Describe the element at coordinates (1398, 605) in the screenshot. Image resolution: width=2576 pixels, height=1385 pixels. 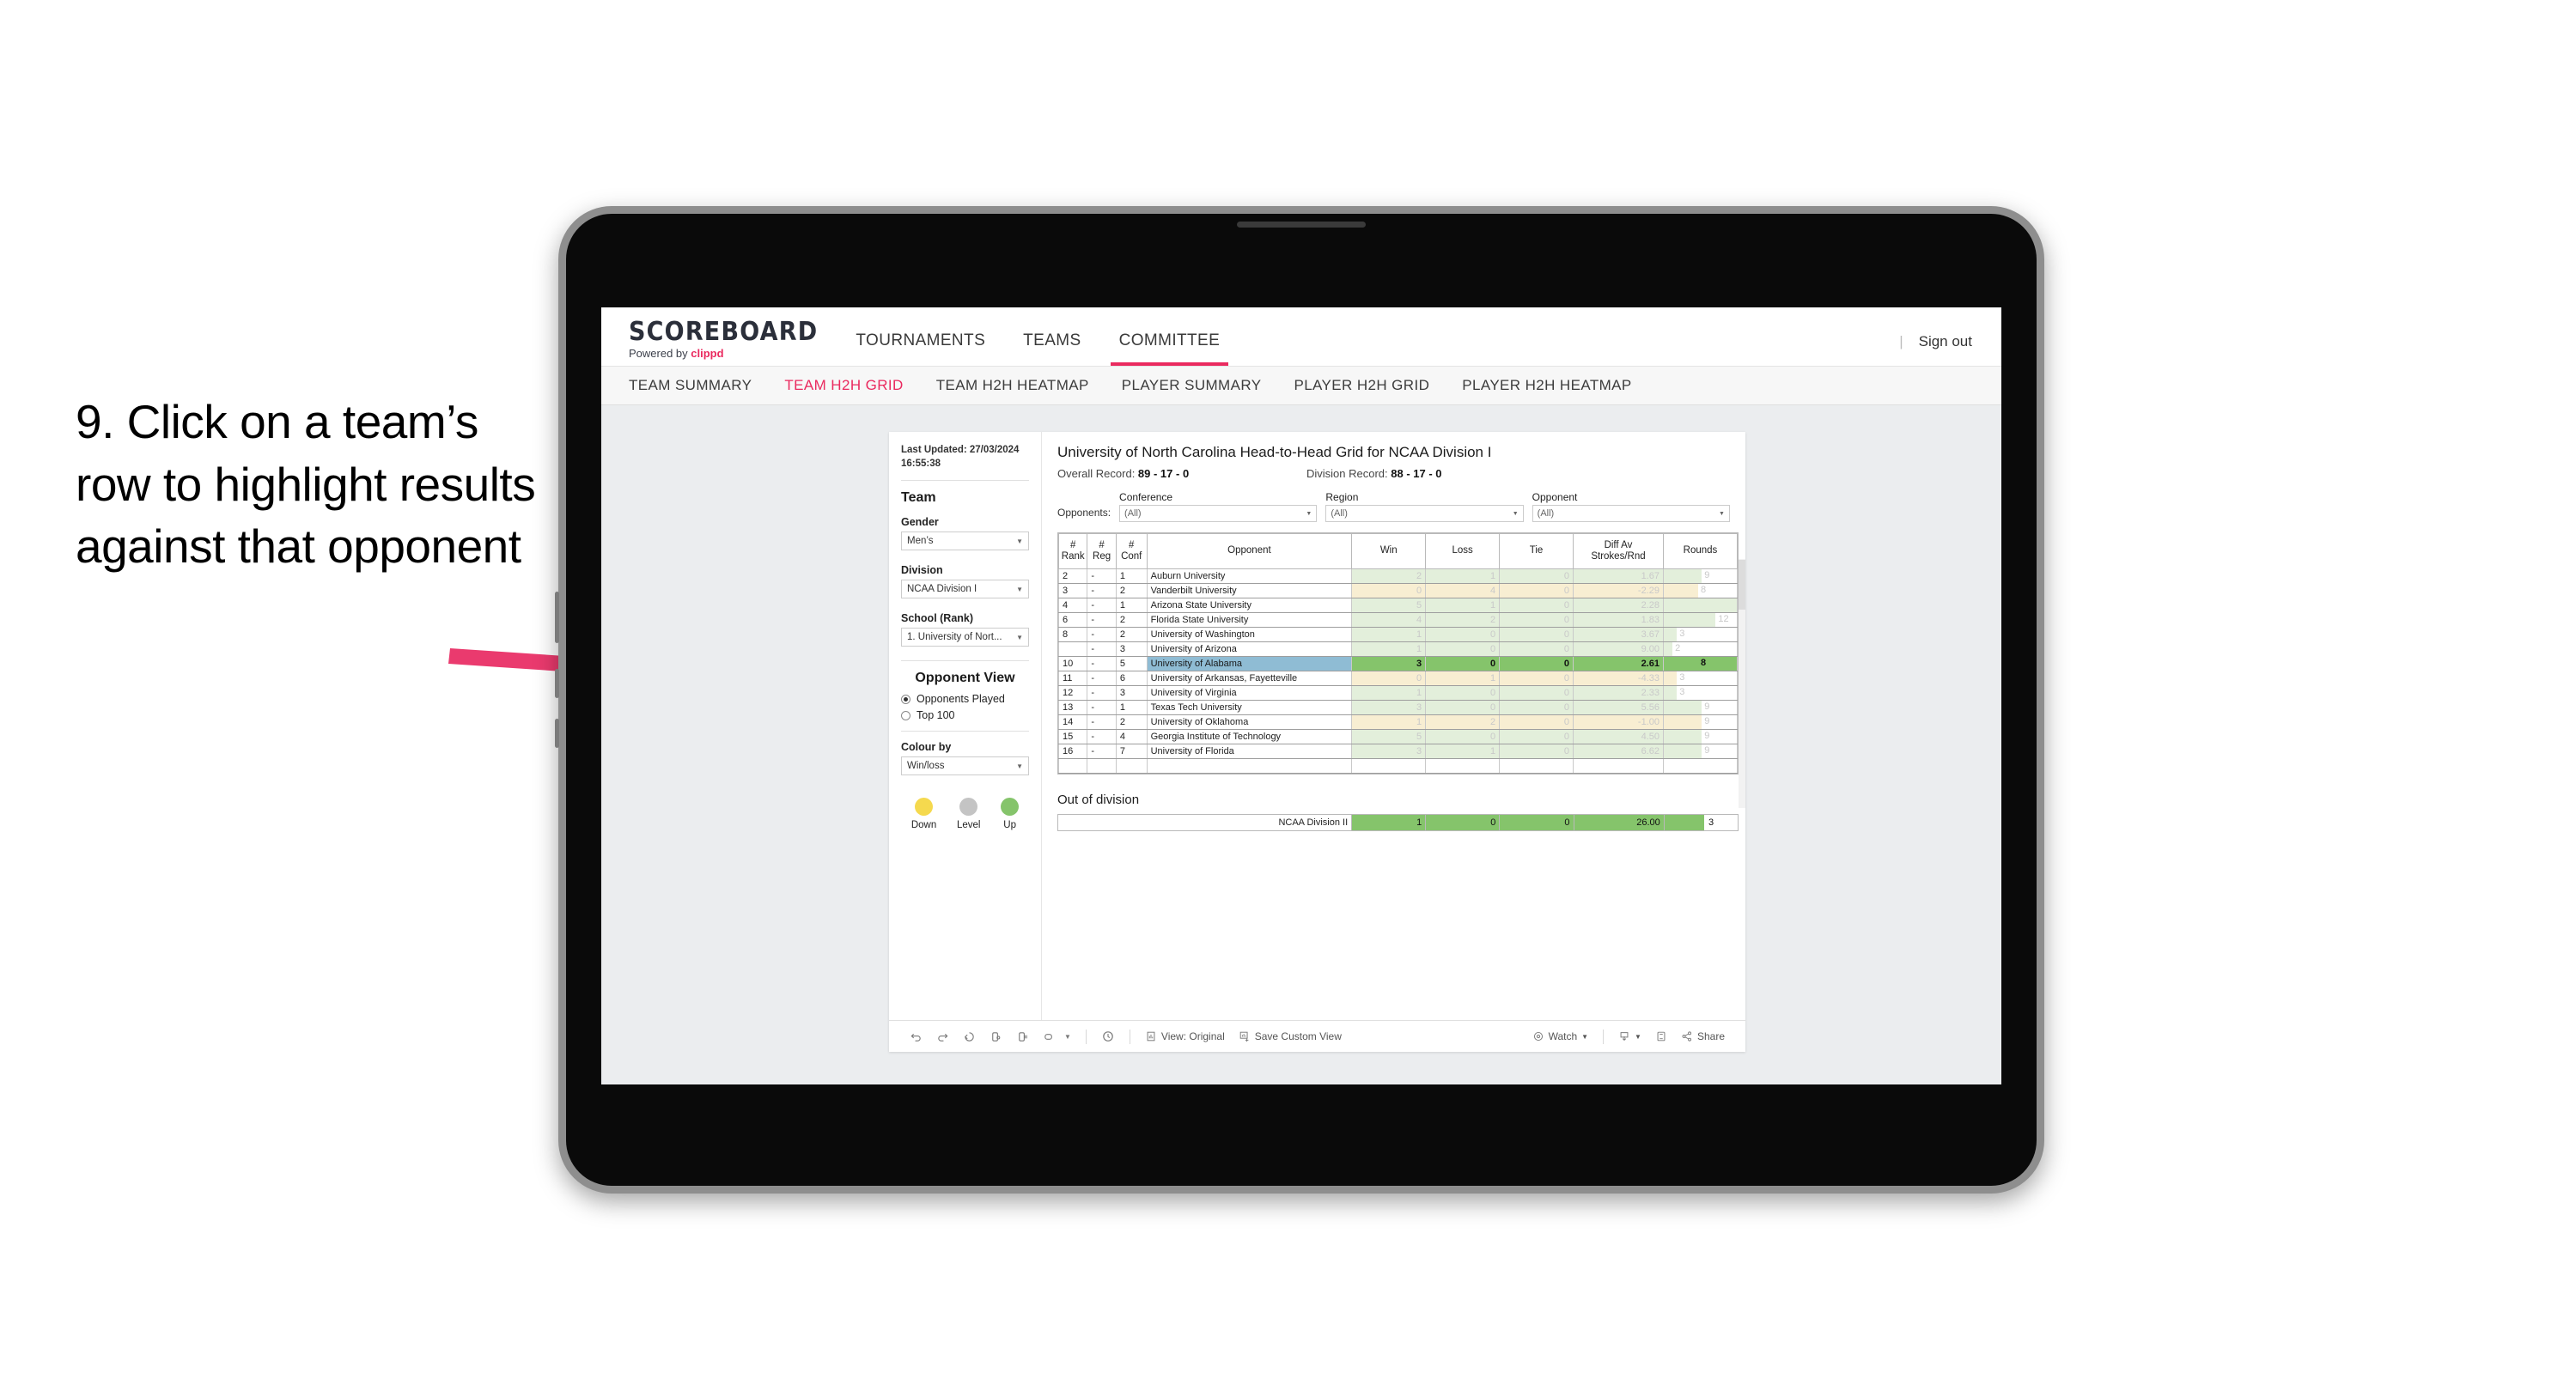
I see `table-row: 4-1Arizona State University5102.2817` at that location.